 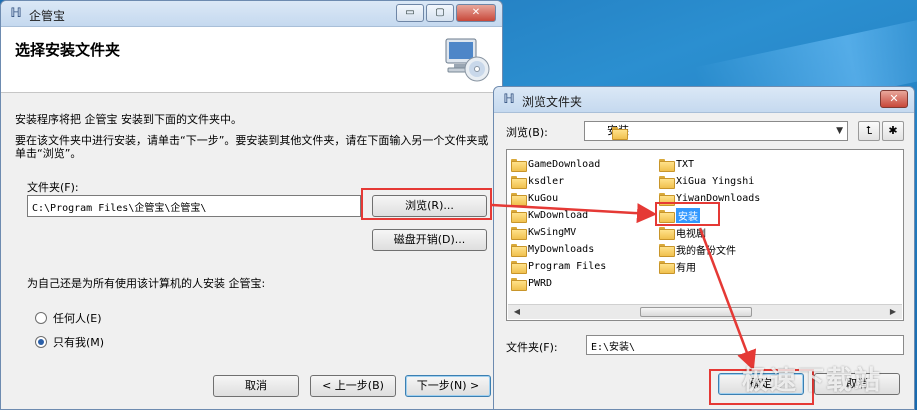 I want to click on up-folder-icon: ⮤, so click(x=869, y=130).